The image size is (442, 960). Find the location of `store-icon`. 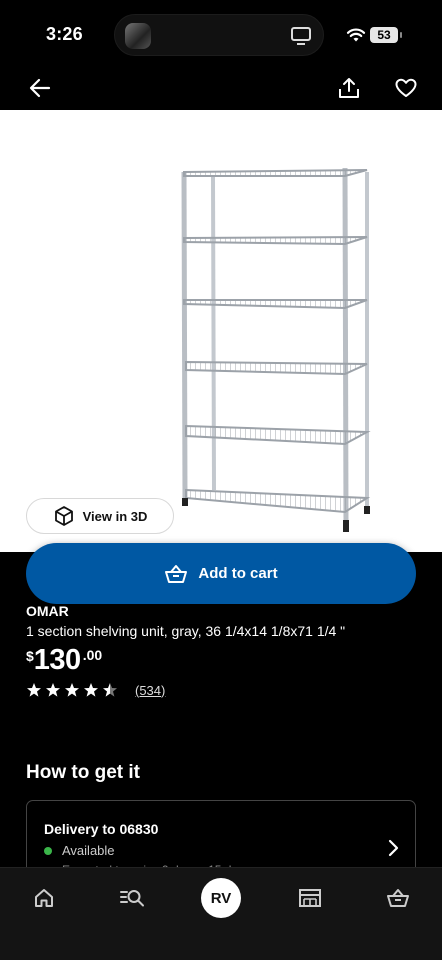

store-icon is located at coordinates (310, 898).